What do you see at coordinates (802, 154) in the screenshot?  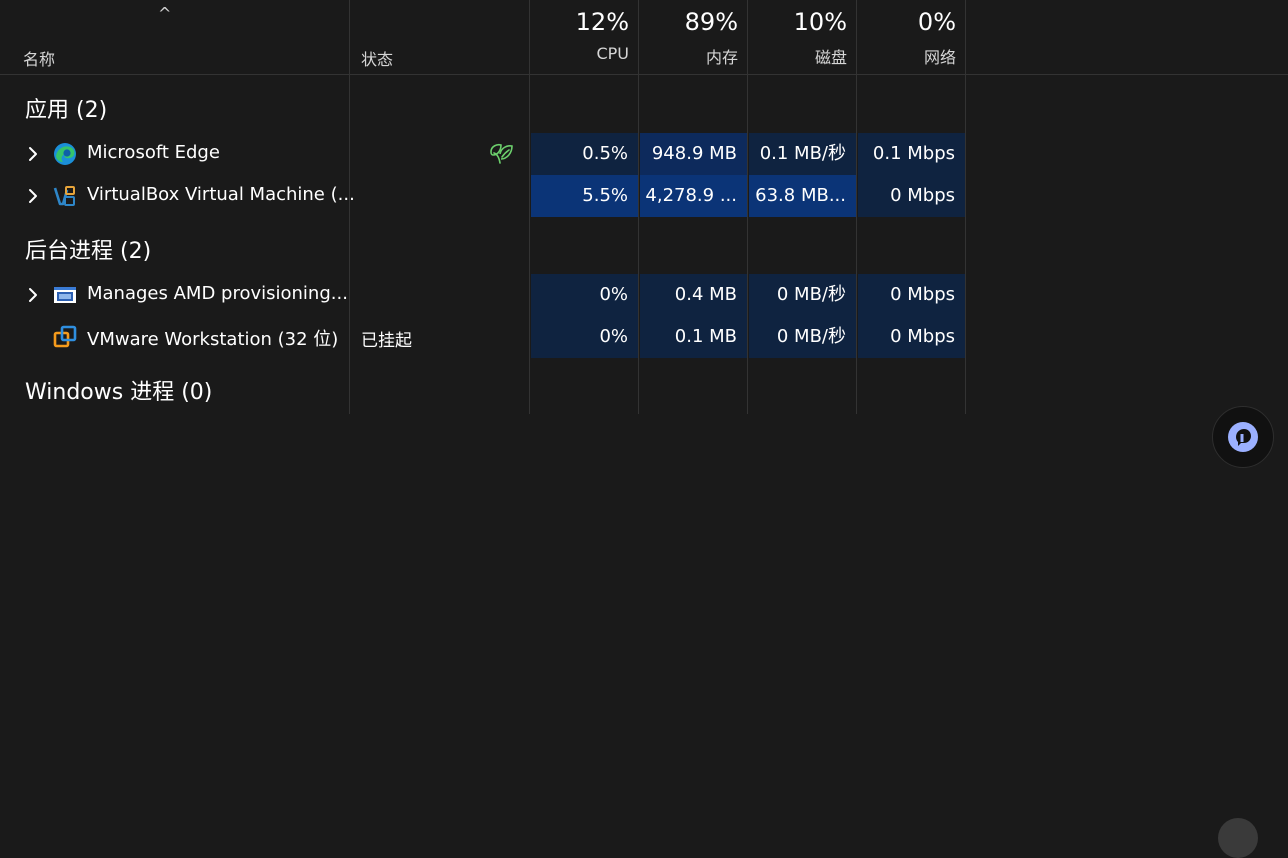 I see `cell-edge-disk: 0.1 MB/秒` at bounding box center [802, 154].